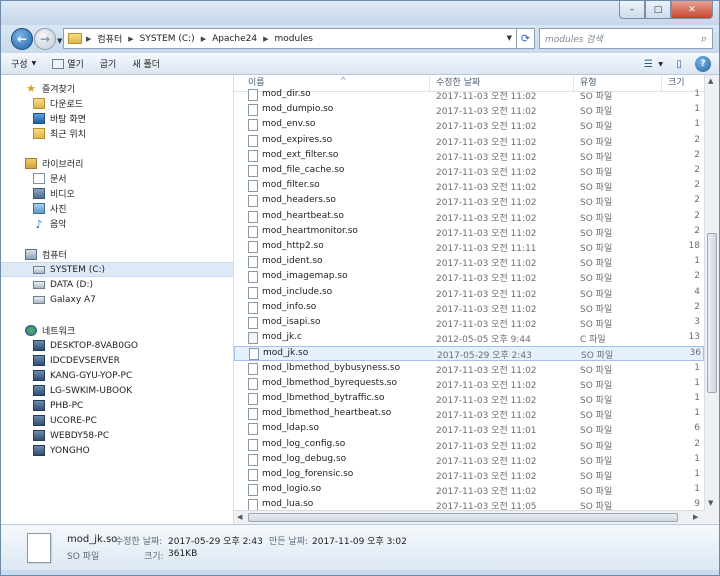  I want to click on file-row: mod_logio.so 2017-11-03 오전 11:02 SO 파일 1, so click(469, 490).